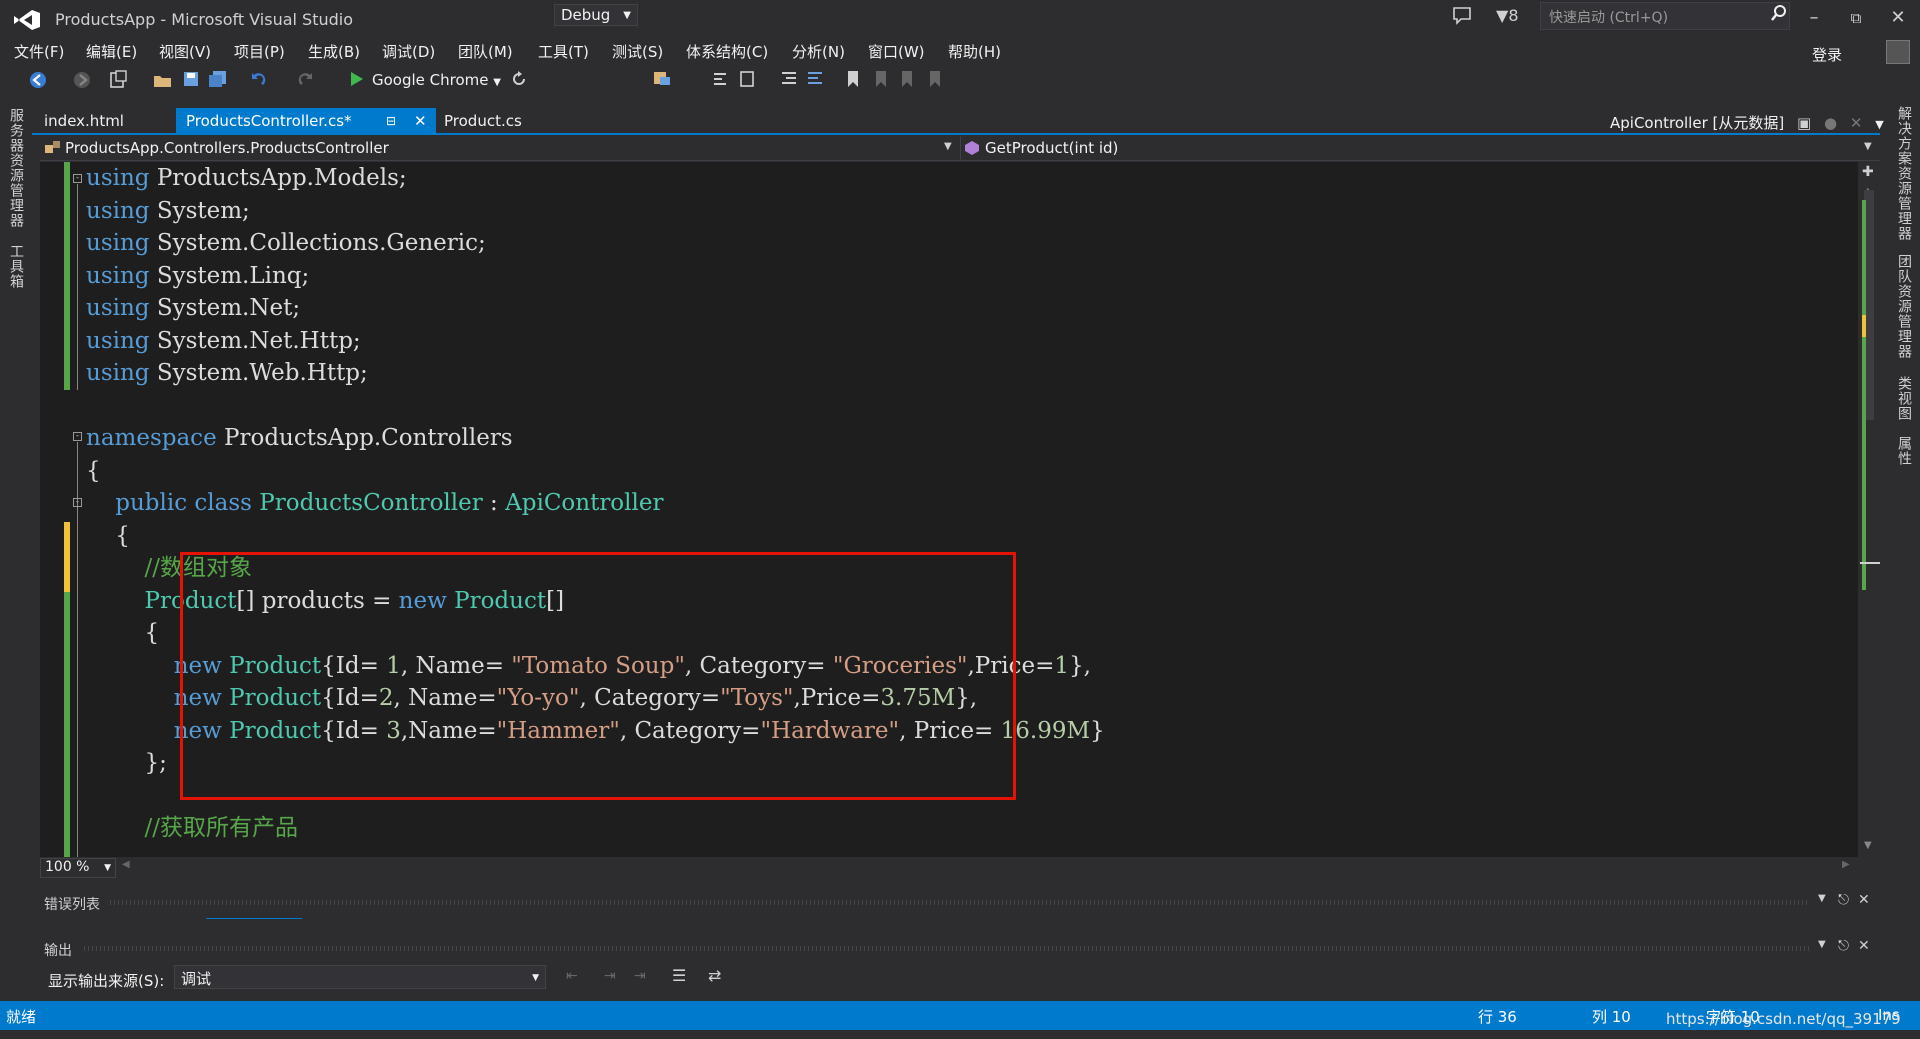 This screenshot has height=1039, width=1920. I want to click on code-line: using System.Linq;, so click(197, 276).